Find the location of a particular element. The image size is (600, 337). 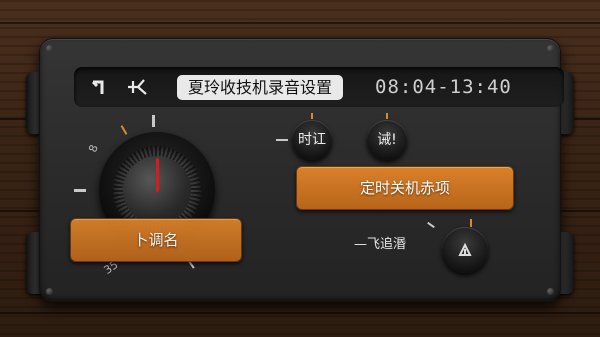

nav-knob is located at coordinates (465, 250).